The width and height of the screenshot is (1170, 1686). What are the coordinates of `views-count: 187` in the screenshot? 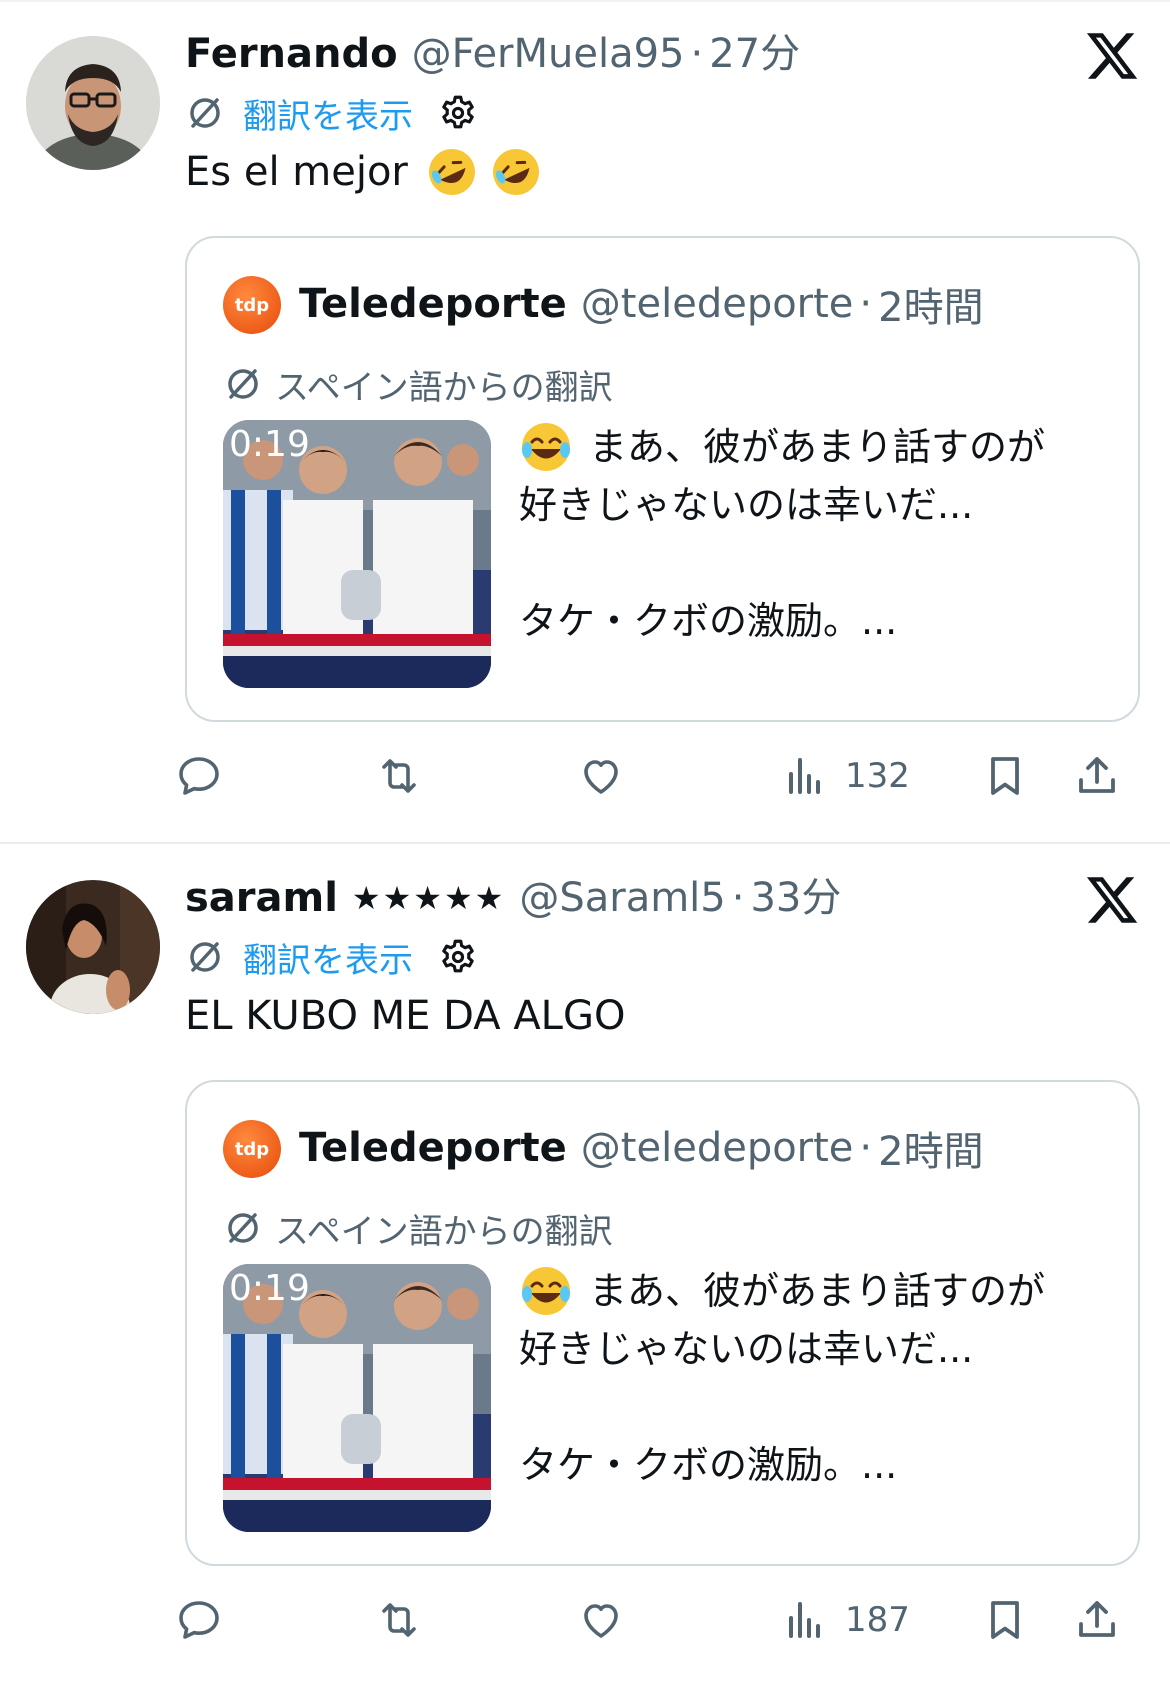 It's located at (877, 1620).